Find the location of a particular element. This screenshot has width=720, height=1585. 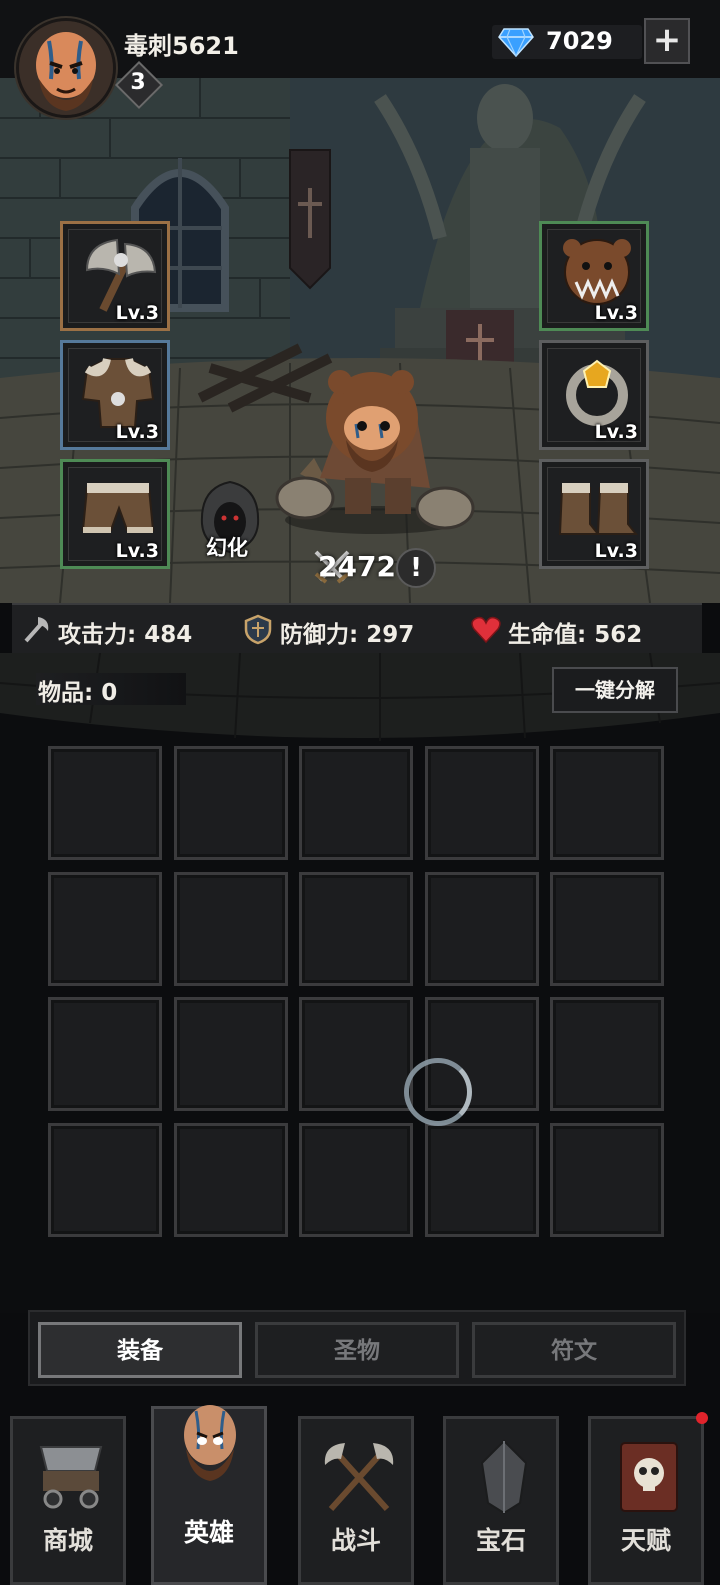

talent-notification-dot is located at coordinates (702, 1418).